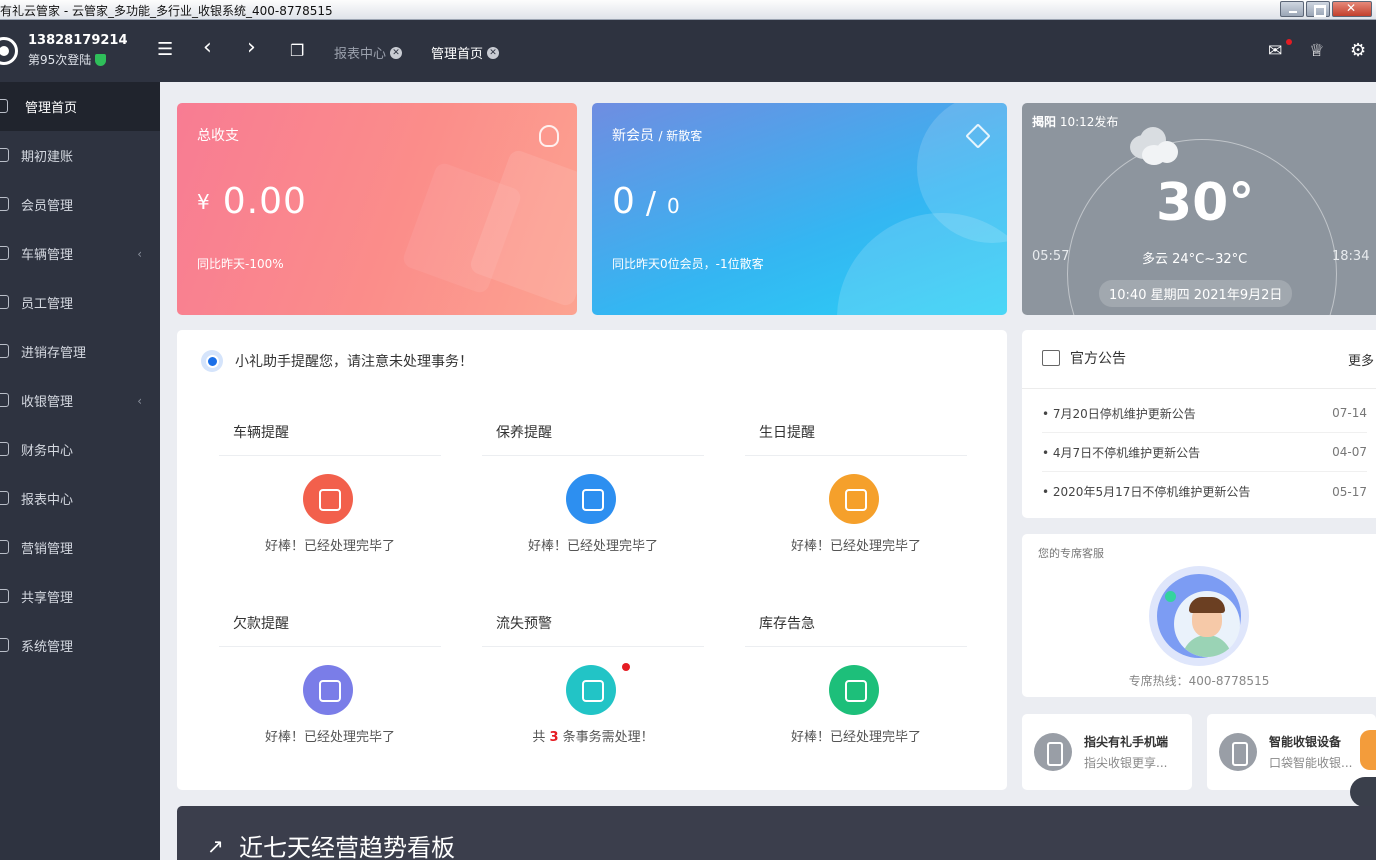  What do you see at coordinates (1051, 358) in the screenshot?
I see `speaker-icon` at bounding box center [1051, 358].